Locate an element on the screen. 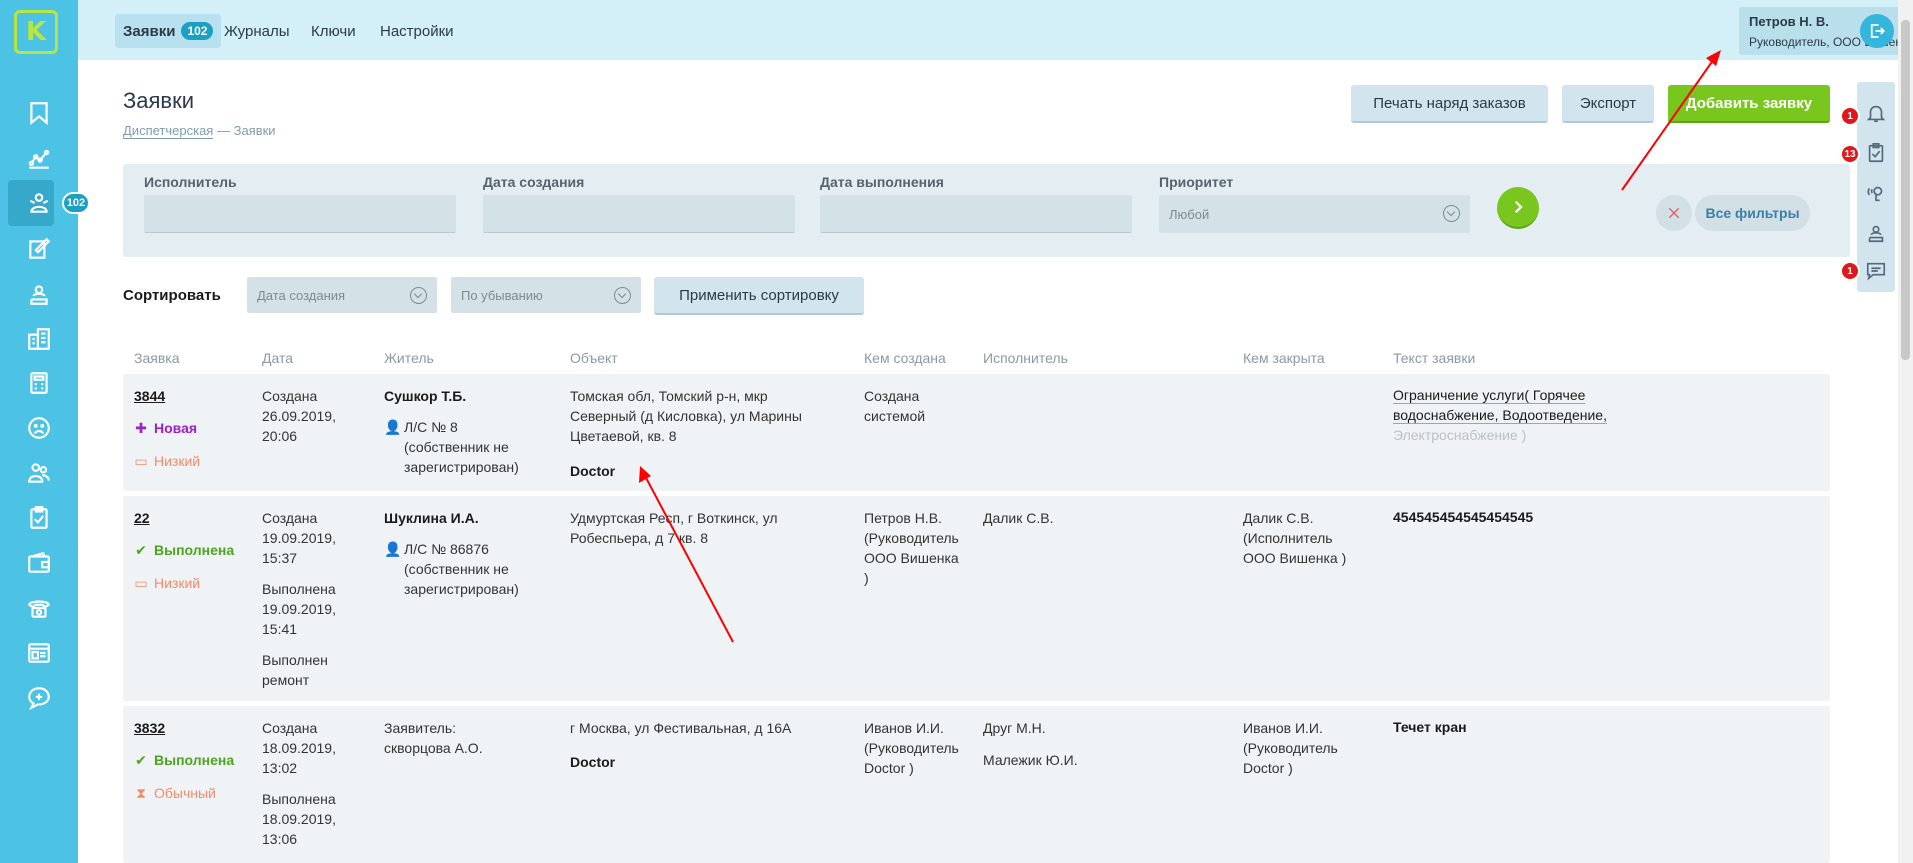 This screenshot has height=863, width=1913. account-line: Л/С № 86876 is located at coordinates (446, 549).